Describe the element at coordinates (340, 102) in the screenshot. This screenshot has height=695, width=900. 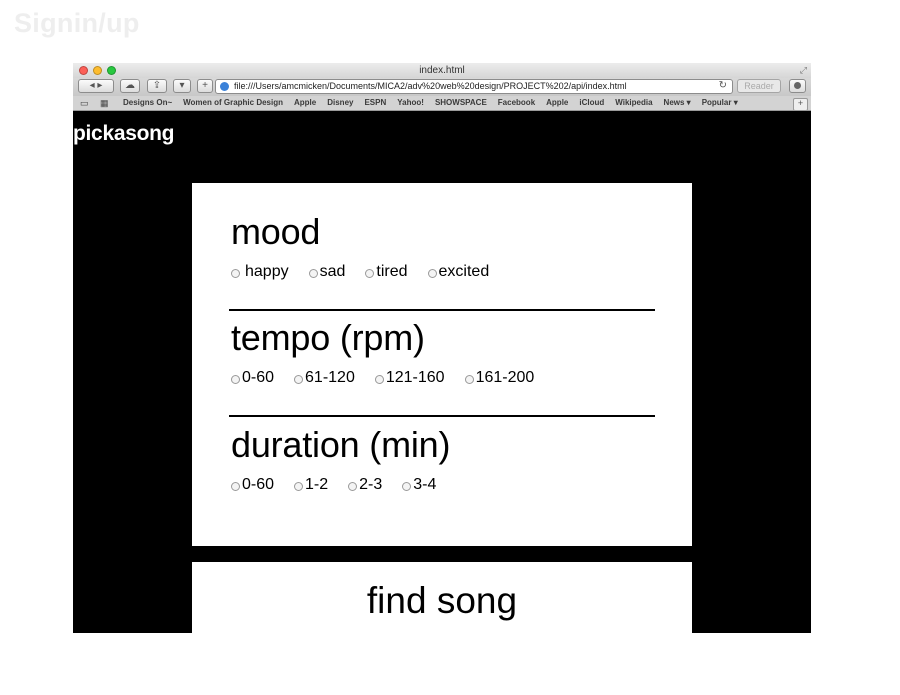
I see `bookmark-item: Disney` at that location.